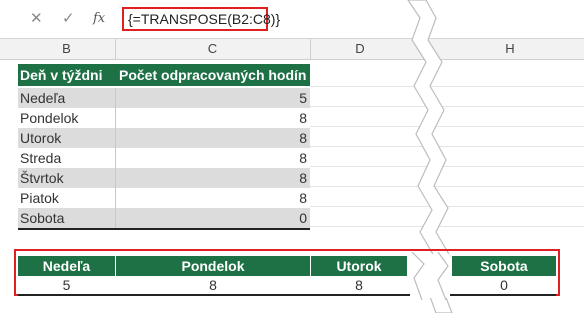 The width and height of the screenshot is (584, 313). Describe the element at coordinates (504, 266) in the screenshot. I see `transposed-header: Sobota` at that location.